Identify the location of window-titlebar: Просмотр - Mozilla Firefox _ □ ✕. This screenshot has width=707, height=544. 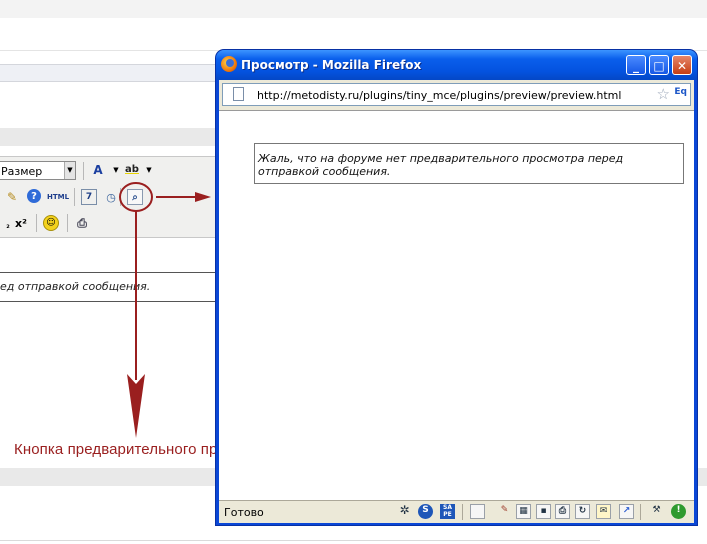
(456, 65).